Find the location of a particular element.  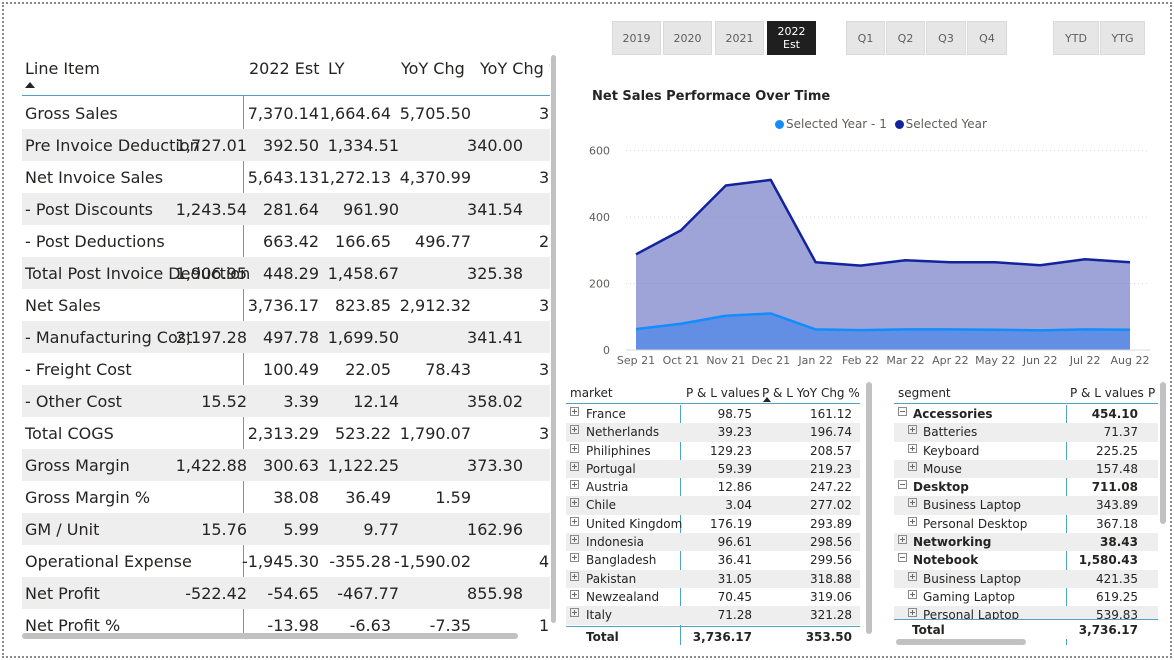

pnl-header-ly: LY is located at coordinates (336, 68).